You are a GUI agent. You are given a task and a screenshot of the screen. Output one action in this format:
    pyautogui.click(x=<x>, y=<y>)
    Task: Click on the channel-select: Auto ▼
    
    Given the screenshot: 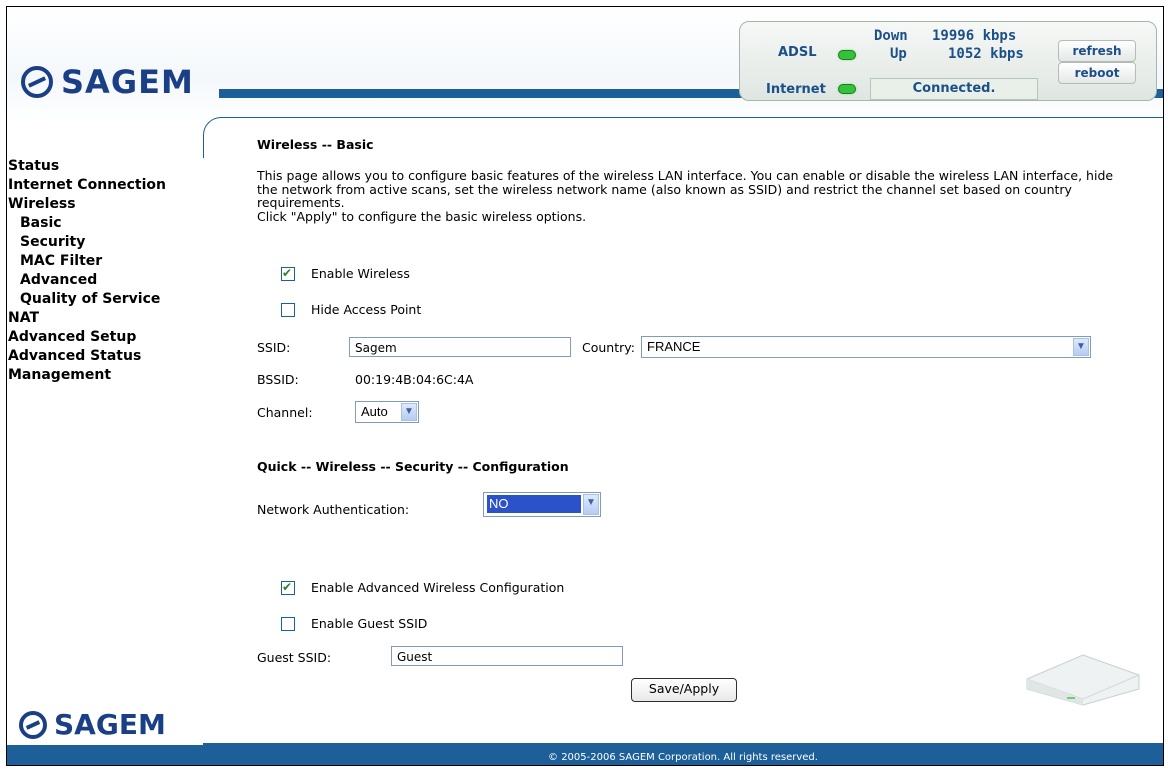 What is the action you would take?
    pyautogui.click(x=387, y=412)
    